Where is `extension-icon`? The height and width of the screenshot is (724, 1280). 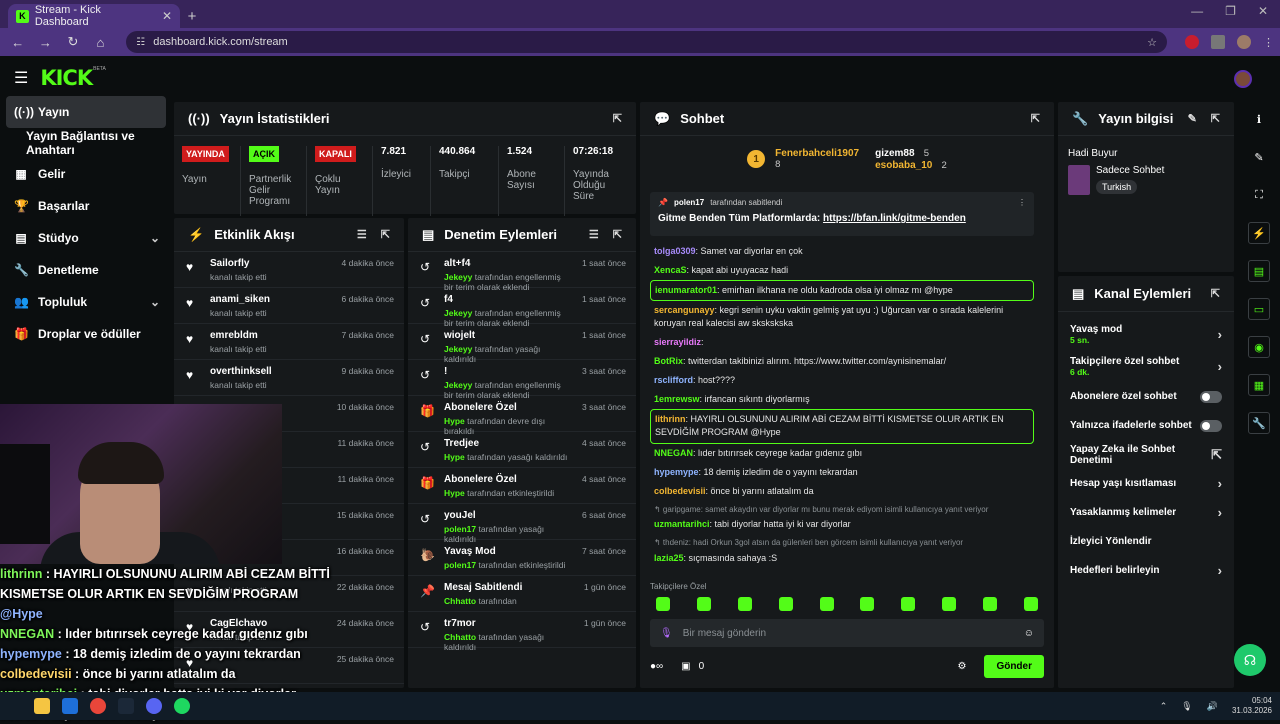 extension-icon is located at coordinates (1192, 42).